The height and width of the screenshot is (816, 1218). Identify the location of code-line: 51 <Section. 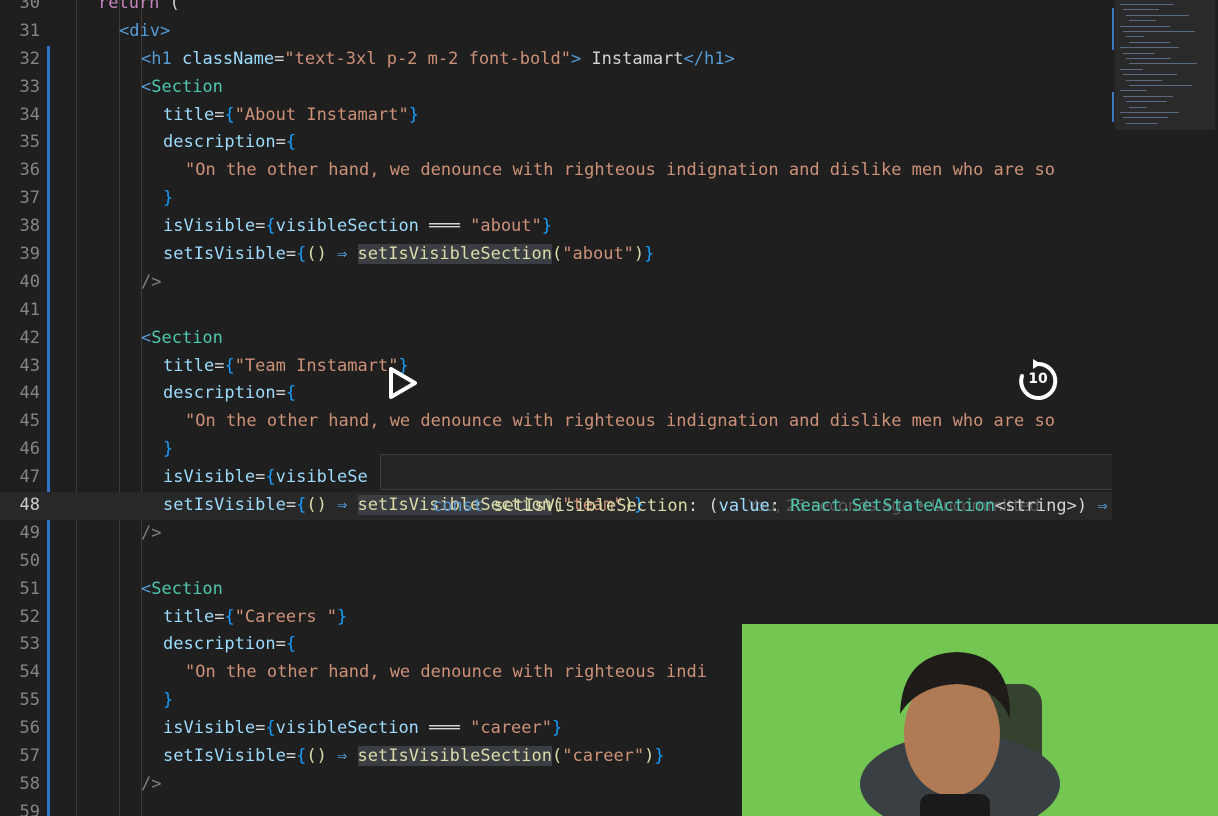
(556, 590).